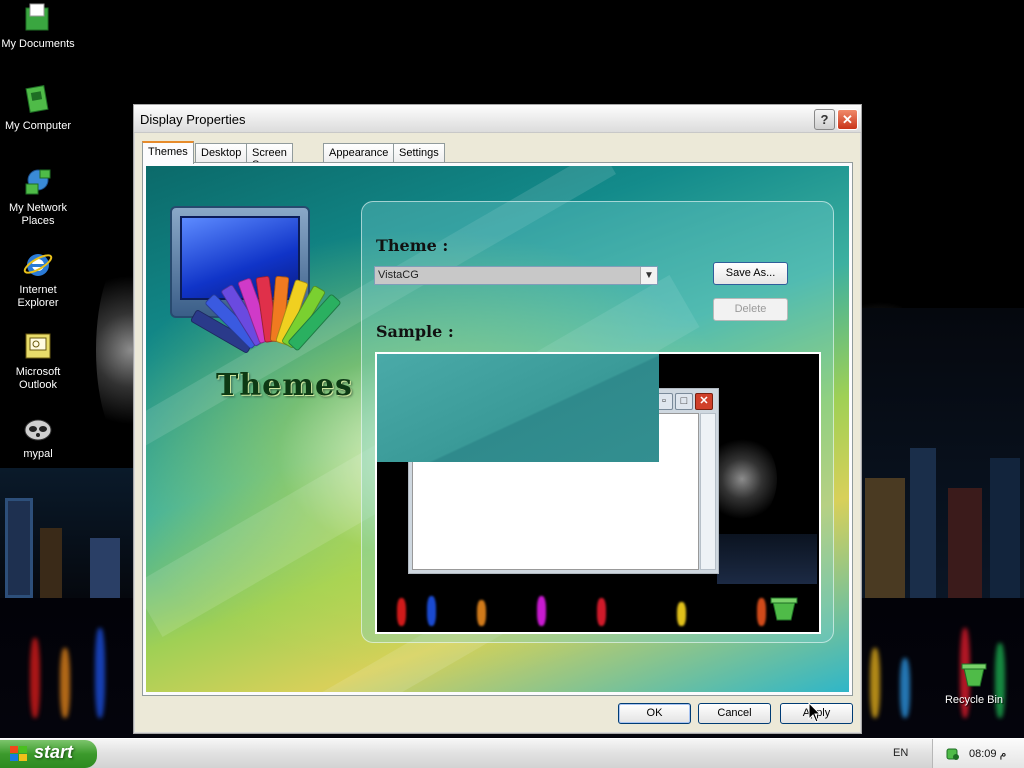  Describe the element at coordinates (38, 296) in the screenshot. I see `desktop-icon-label: Internet Explorer` at that location.